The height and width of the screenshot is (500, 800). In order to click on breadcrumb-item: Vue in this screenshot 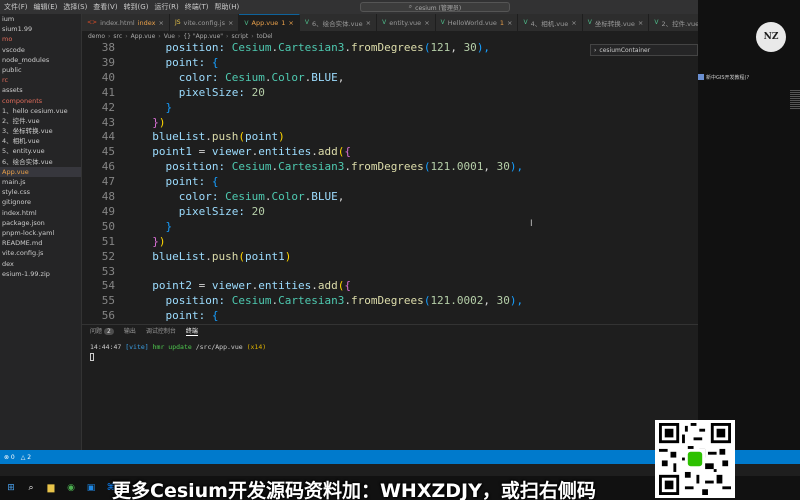, I will do `click(169, 36)`.